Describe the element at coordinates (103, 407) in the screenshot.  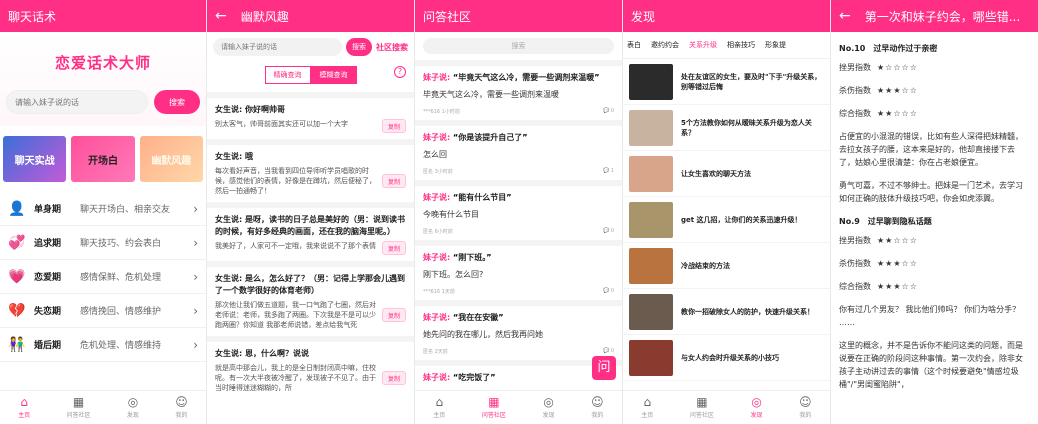
I see `bottom-tab-bar: ⌂ 主页 ▦ 问答社区 ◎ 发现 ☺ 我的` at that location.